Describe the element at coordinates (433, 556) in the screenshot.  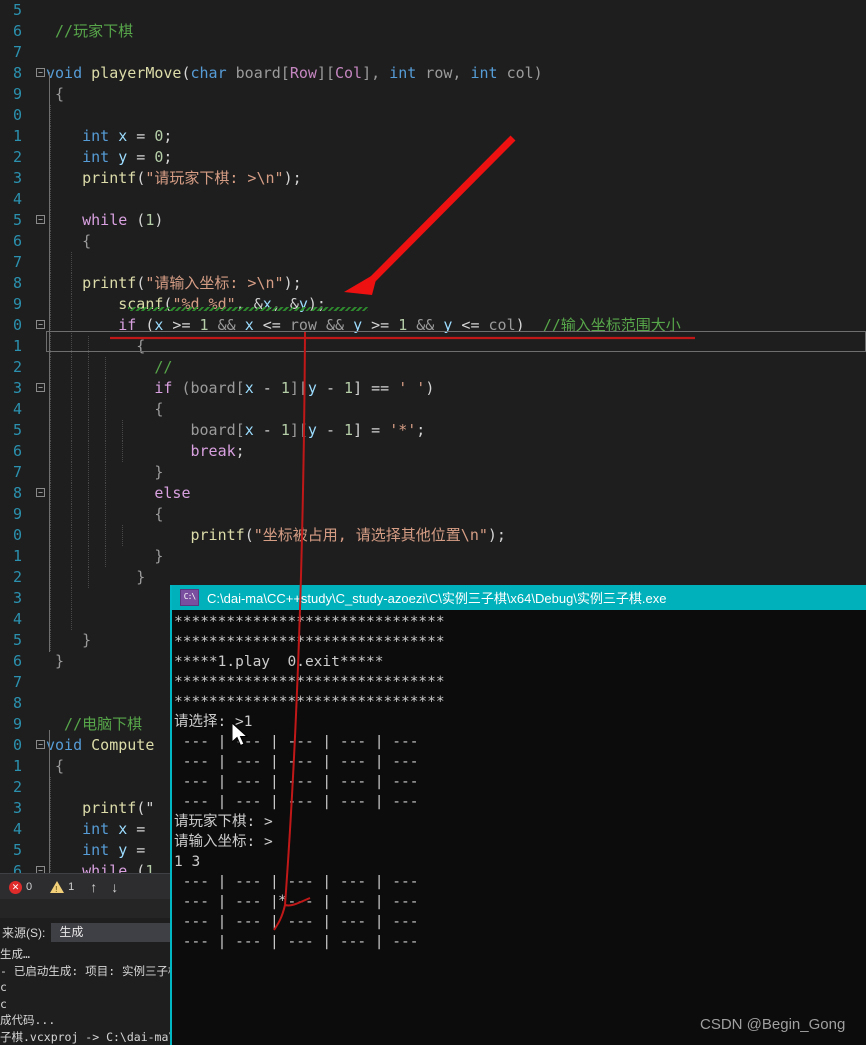
I see `code-line: 1 }` at that location.